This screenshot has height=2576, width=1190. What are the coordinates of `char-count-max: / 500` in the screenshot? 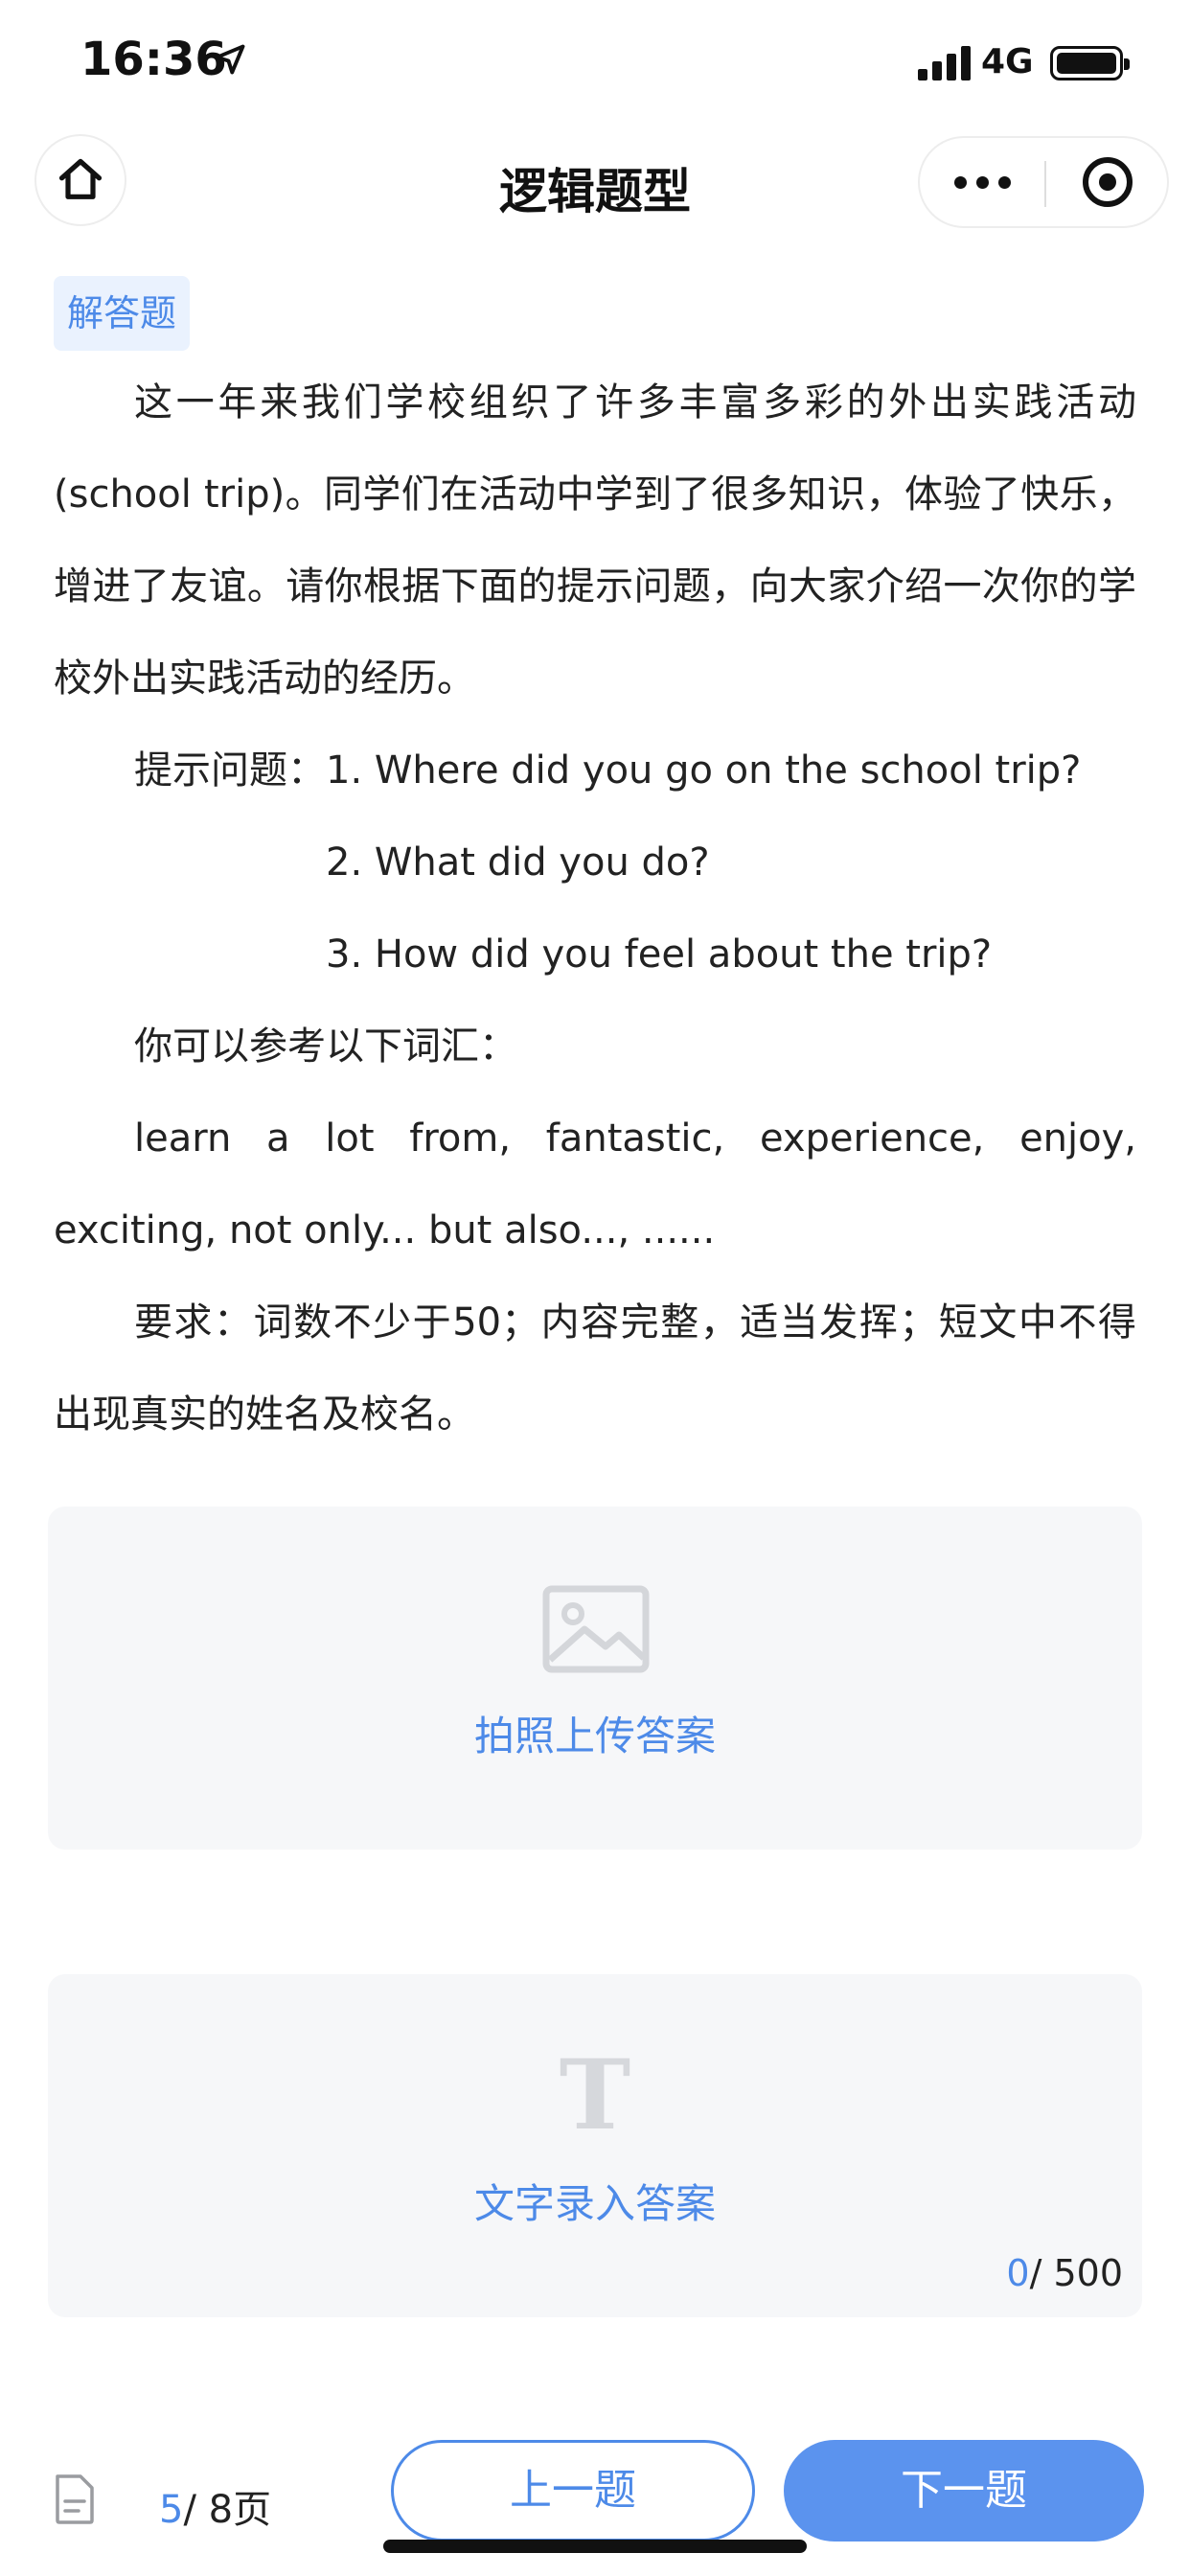 It's located at (1076, 2273).